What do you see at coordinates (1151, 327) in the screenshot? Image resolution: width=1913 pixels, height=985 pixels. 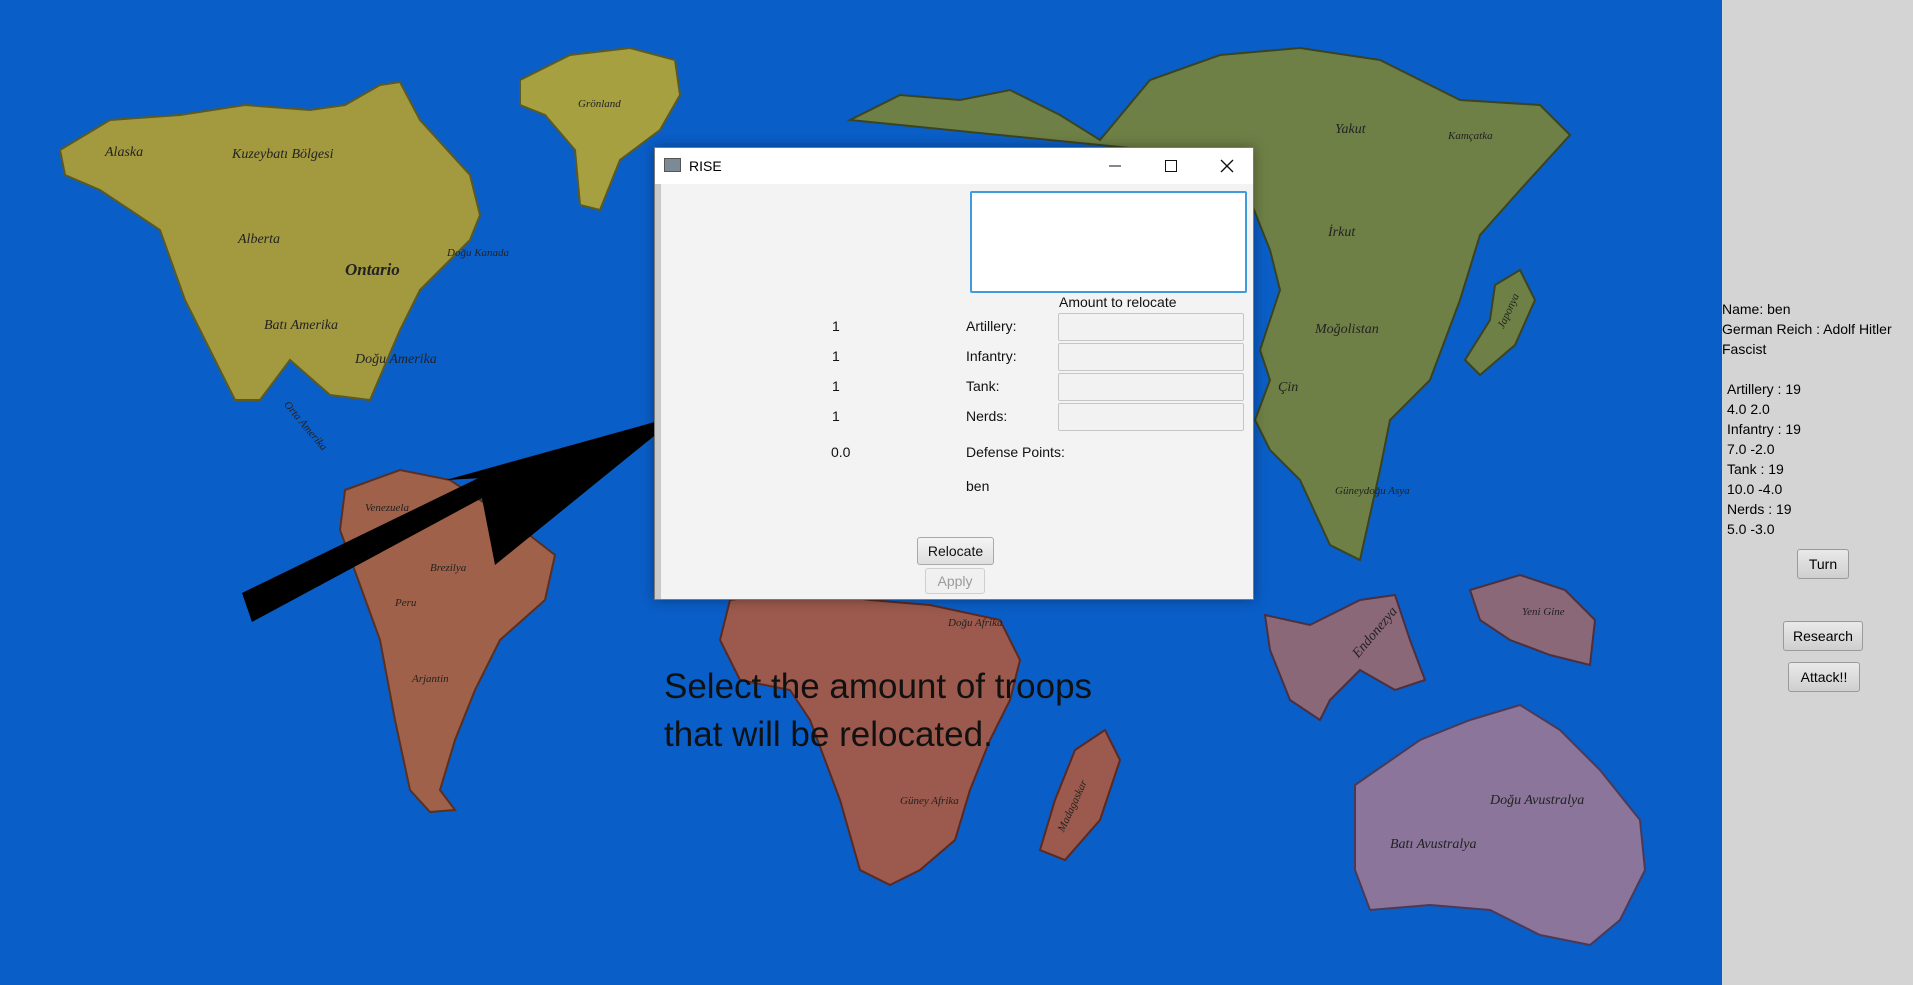 I see `artillery-amount-input` at bounding box center [1151, 327].